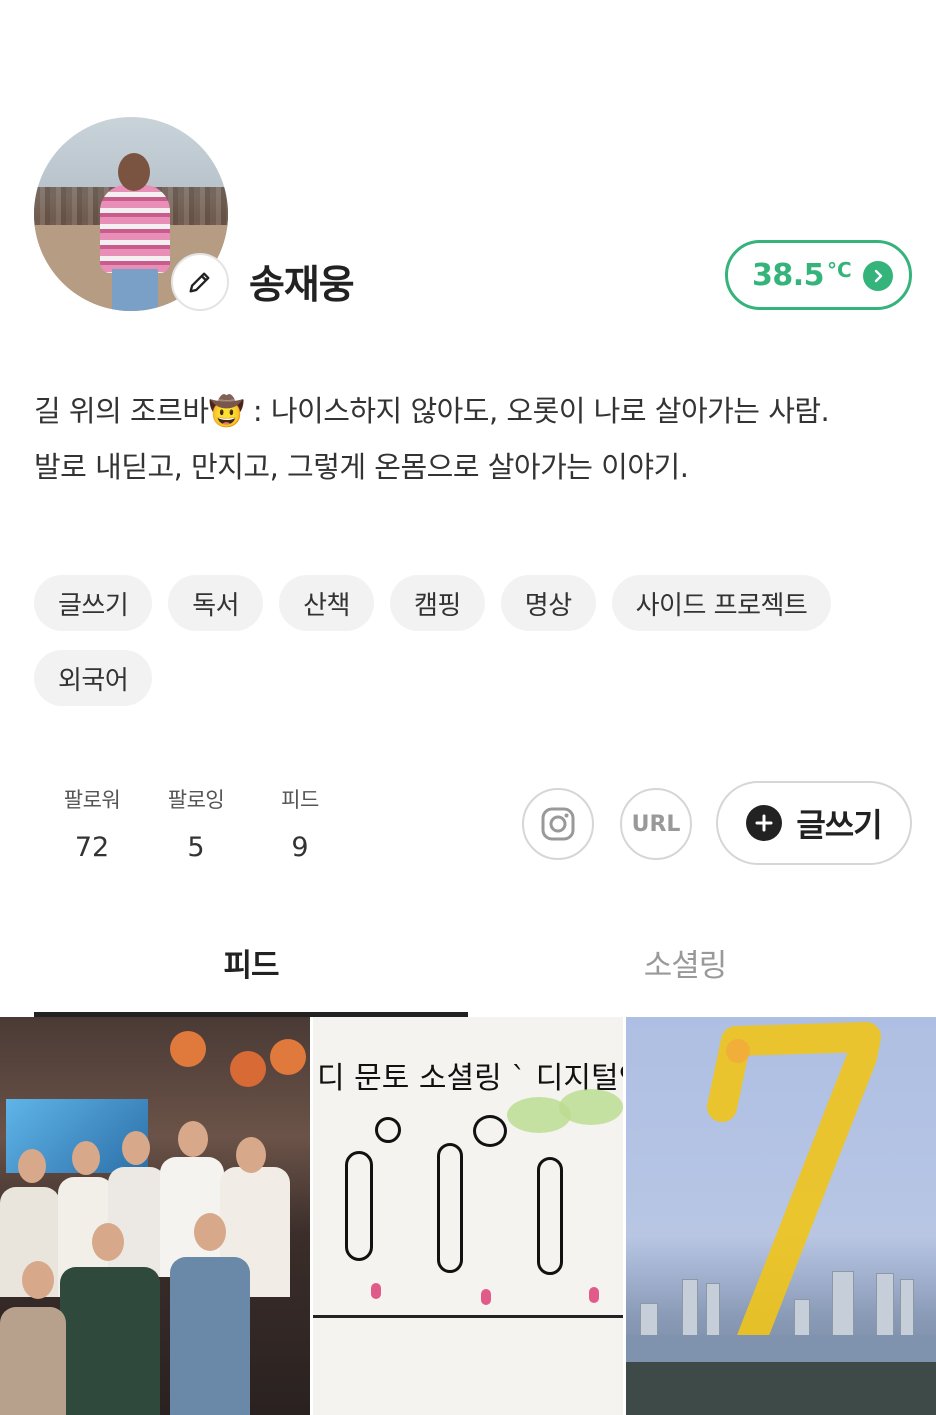 This screenshot has height=1415, width=936. I want to click on stat-following: 팔로잉 5, so click(196, 823).